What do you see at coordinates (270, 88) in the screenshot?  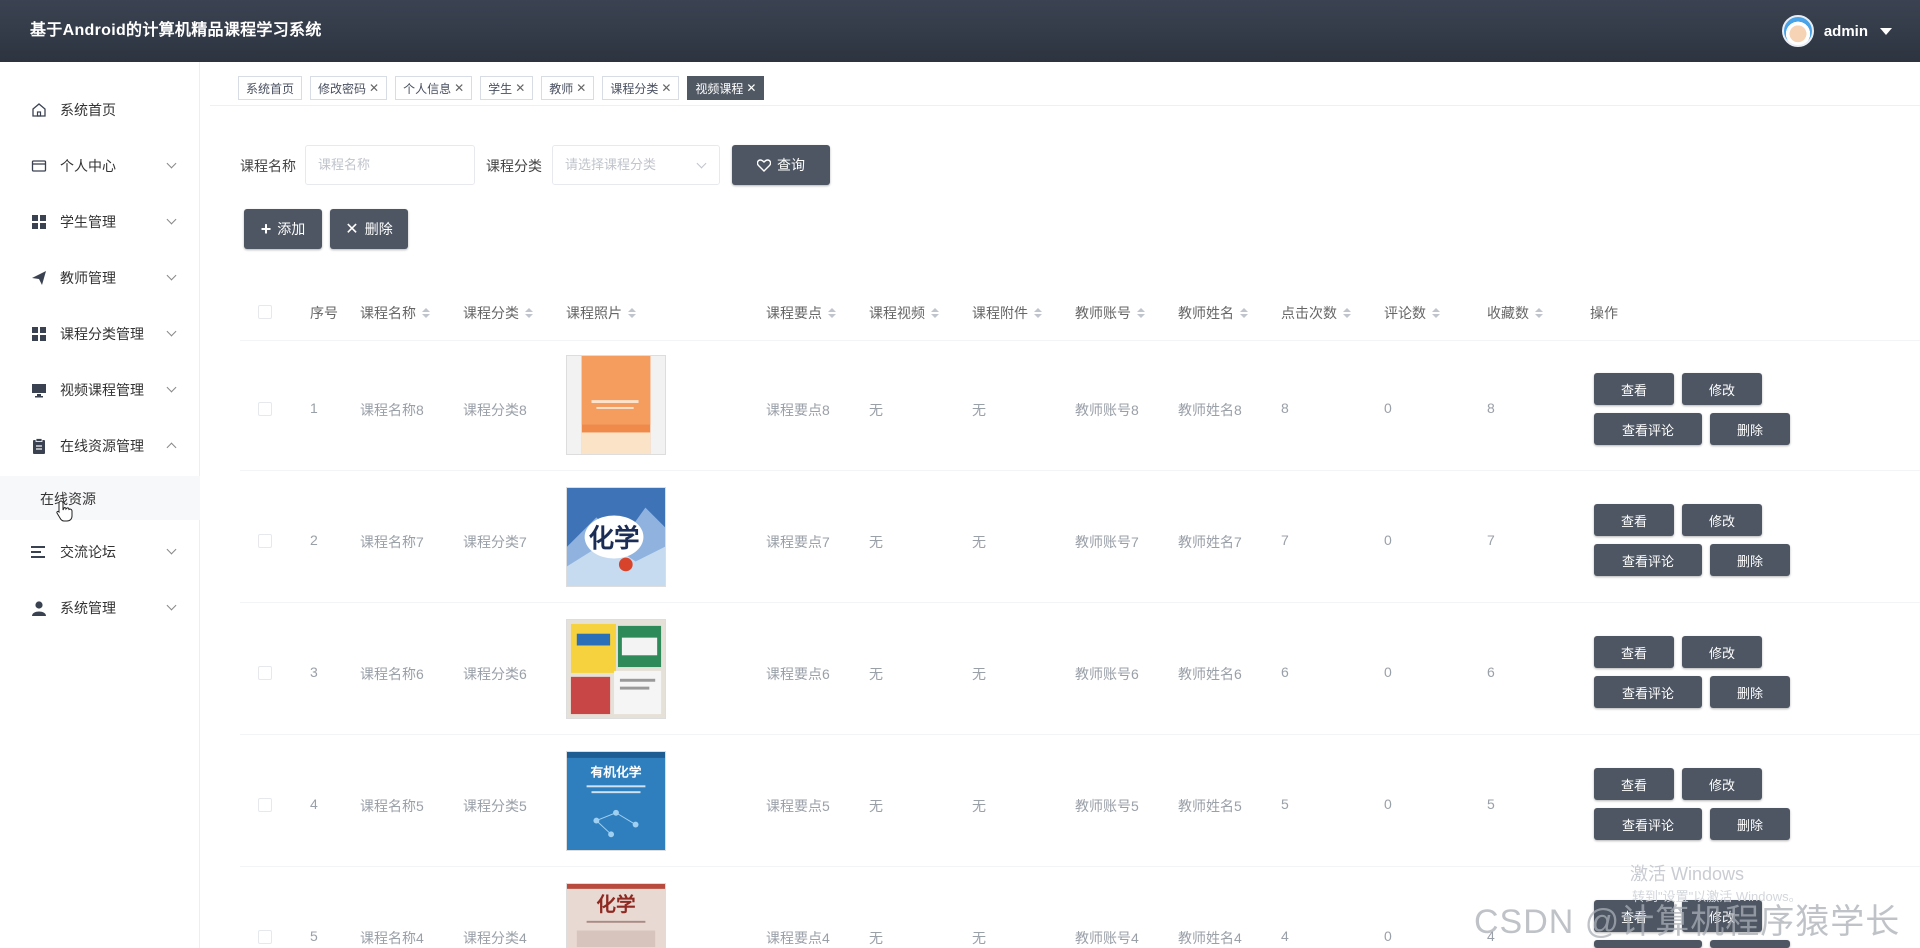 I see `tab-home: 系统首页` at bounding box center [270, 88].